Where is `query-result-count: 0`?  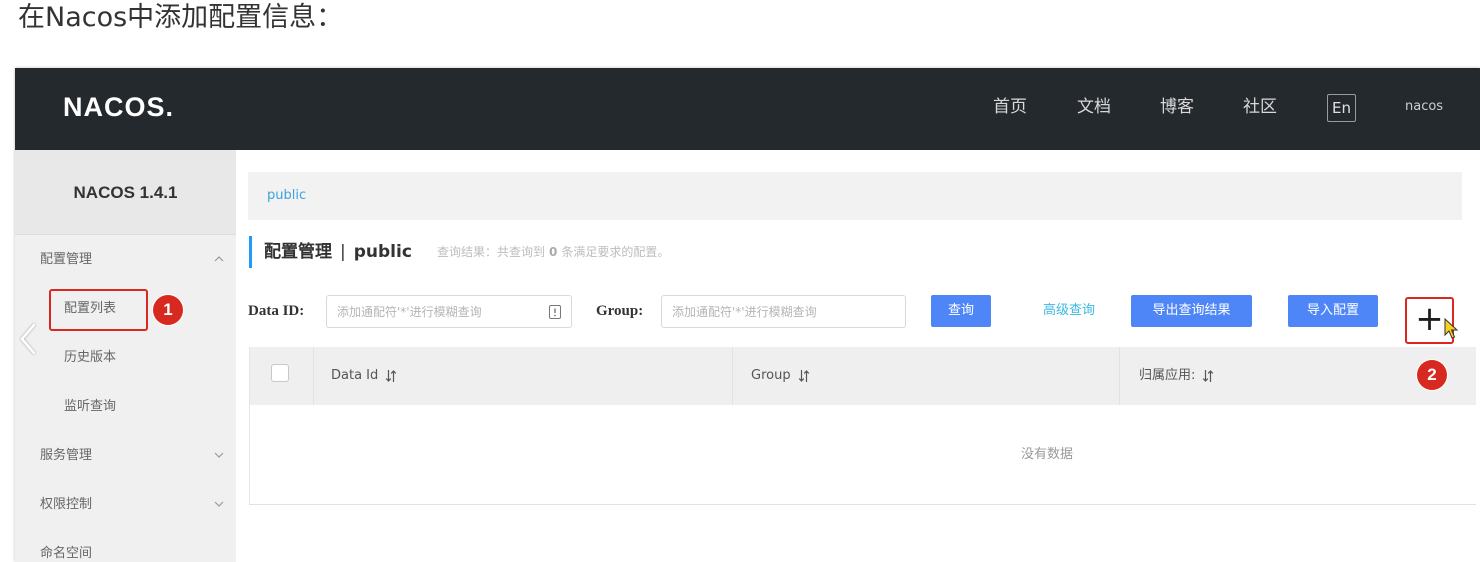
query-result-count: 0 is located at coordinates (553, 252).